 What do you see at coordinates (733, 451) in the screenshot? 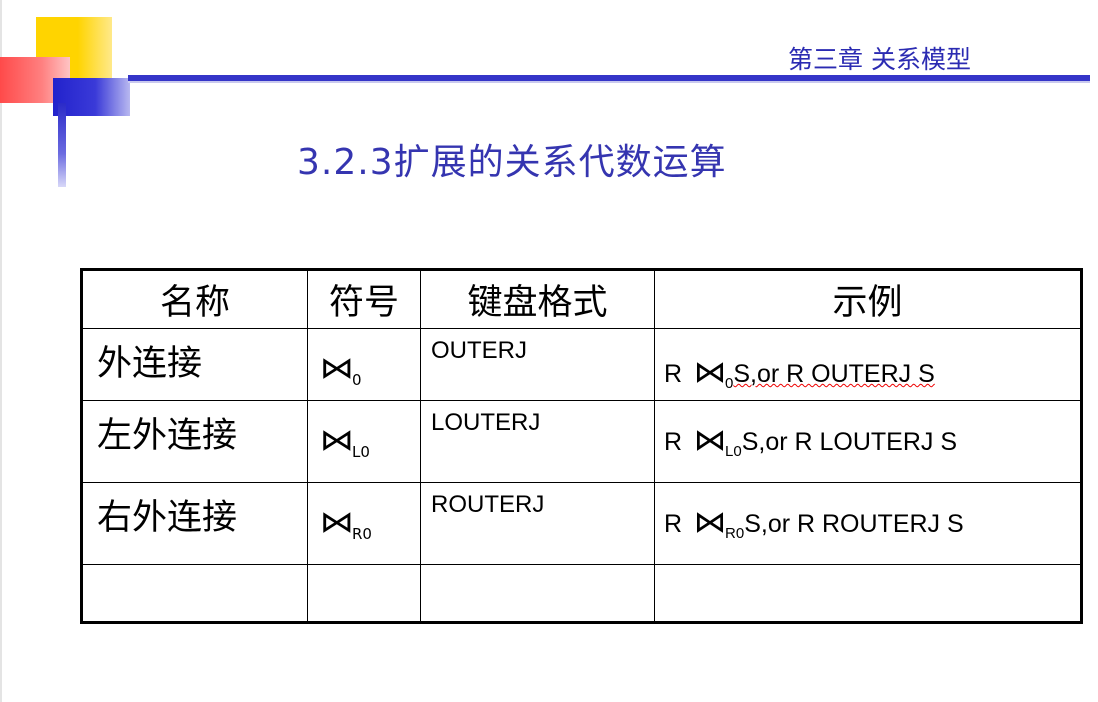
I see `example-subscript: L0` at bounding box center [733, 451].